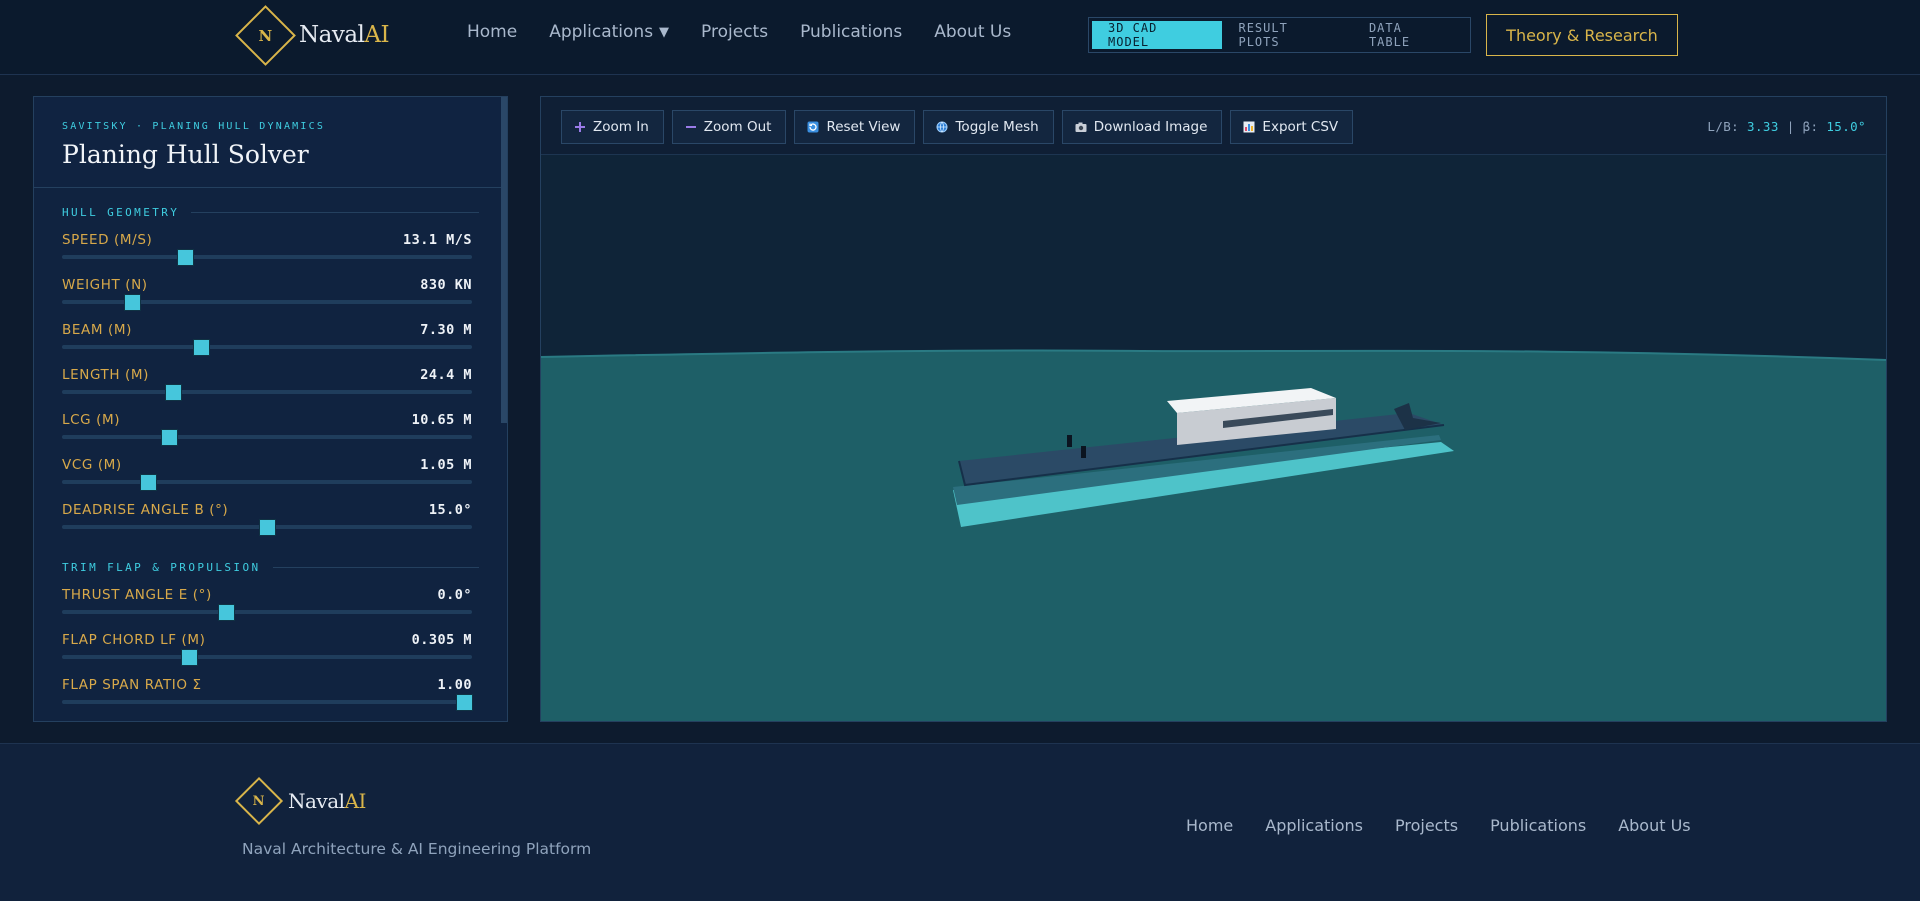 This screenshot has width=1920, height=901. What do you see at coordinates (972, 32) in the screenshot?
I see `nav-about: About Us` at bounding box center [972, 32].